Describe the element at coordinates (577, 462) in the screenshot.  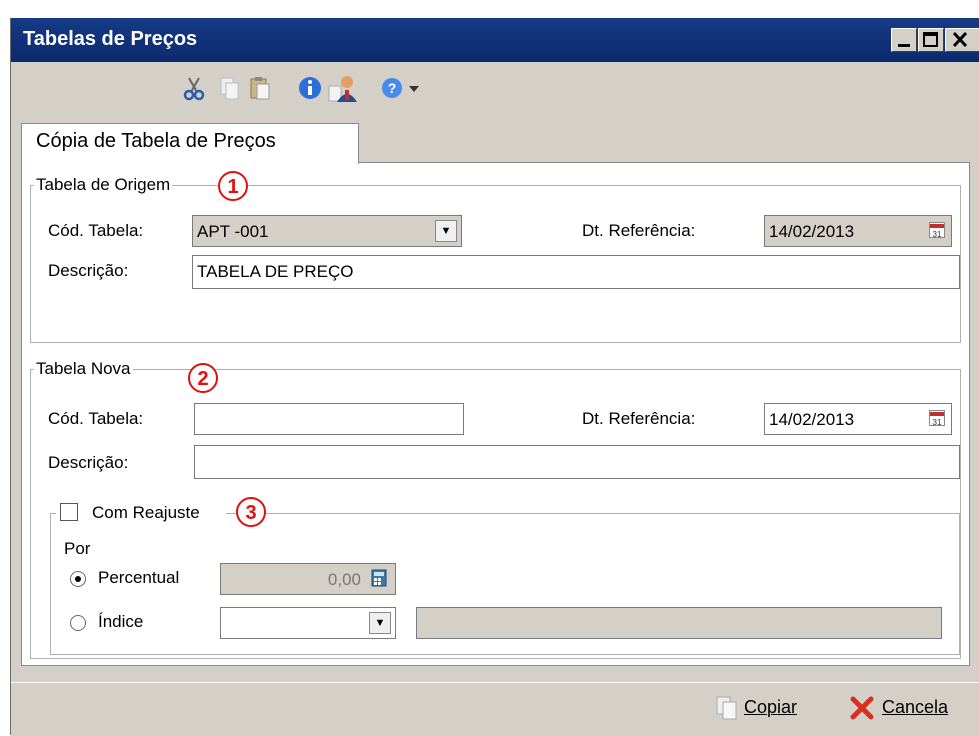
I see `nova-desc-field` at that location.